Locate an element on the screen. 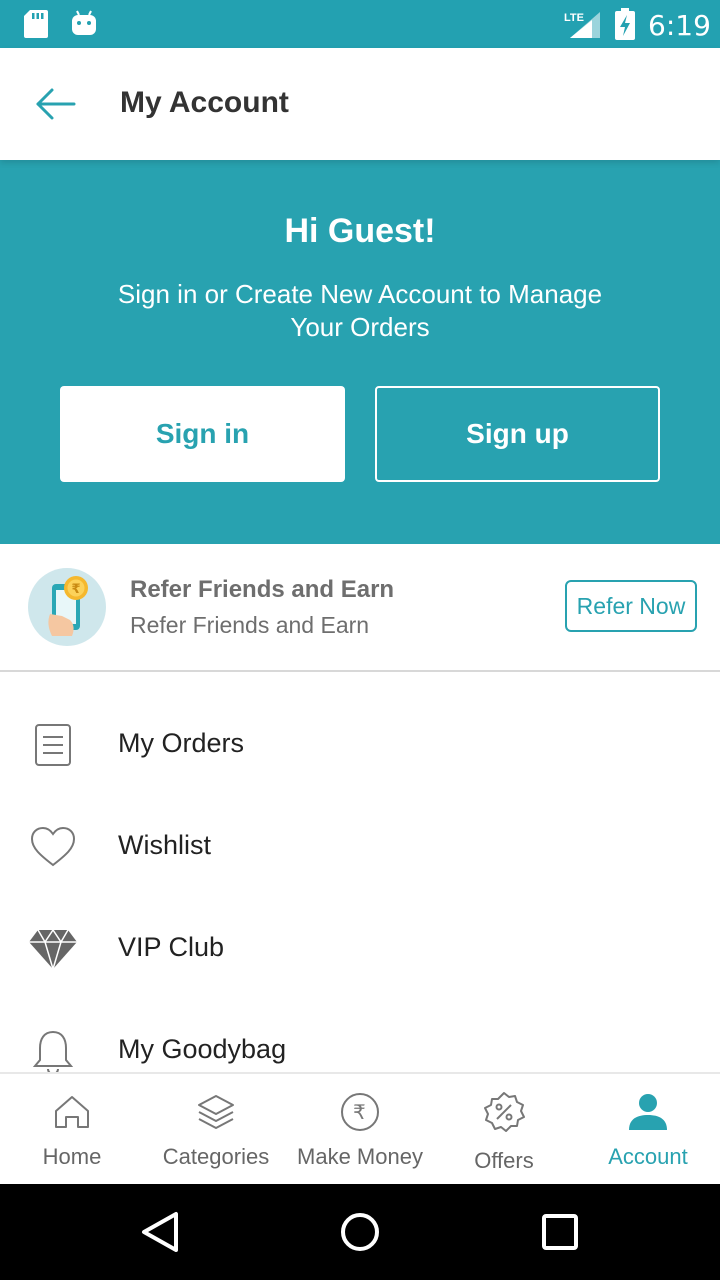 This screenshot has height=1280, width=720. menu-item-label: VIP Club is located at coordinates (171, 947).